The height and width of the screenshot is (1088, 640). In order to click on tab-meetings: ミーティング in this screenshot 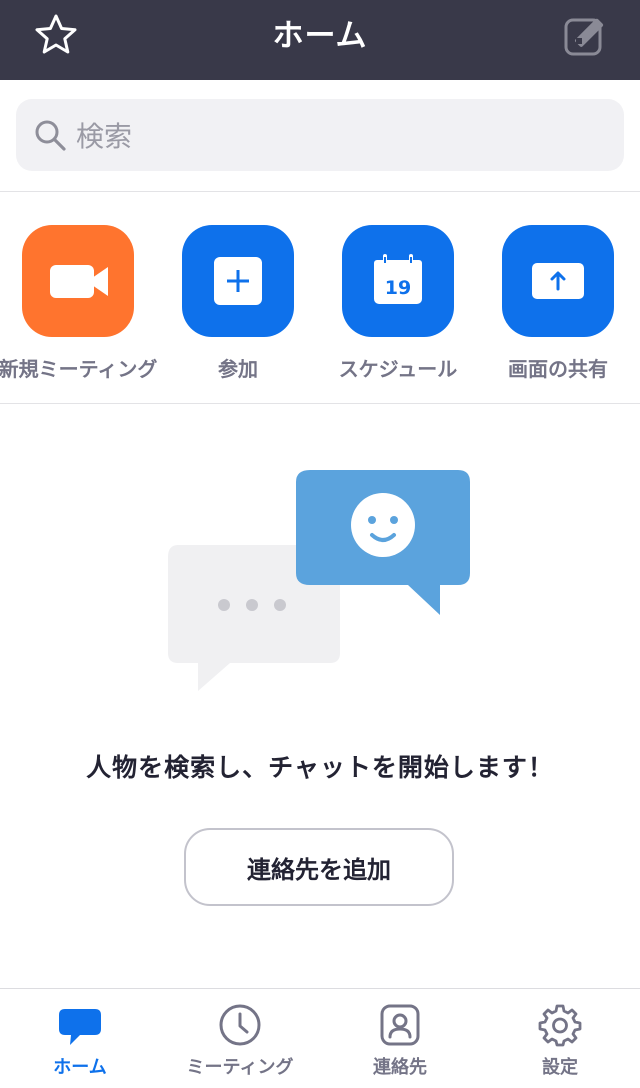, I will do `click(240, 1038)`.